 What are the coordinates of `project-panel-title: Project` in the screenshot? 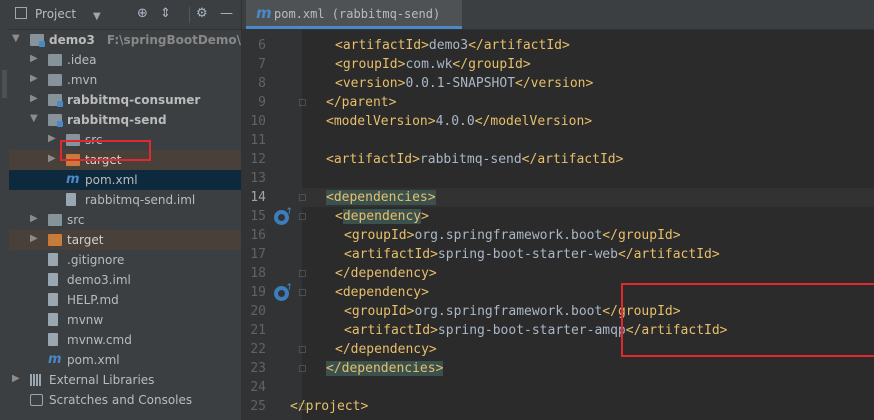 It's located at (55, 14).